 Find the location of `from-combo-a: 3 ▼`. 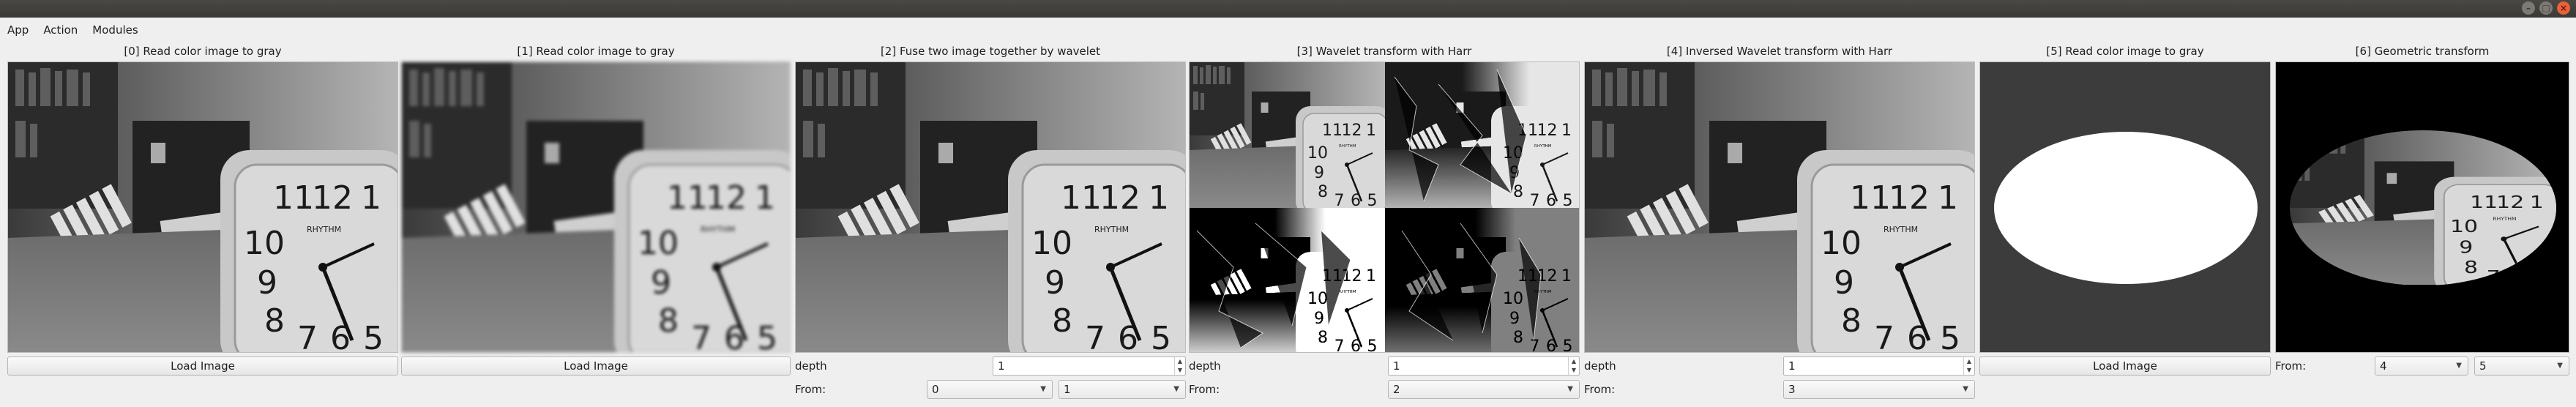

from-combo-a: 3 ▼ is located at coordinates (1879, 389).